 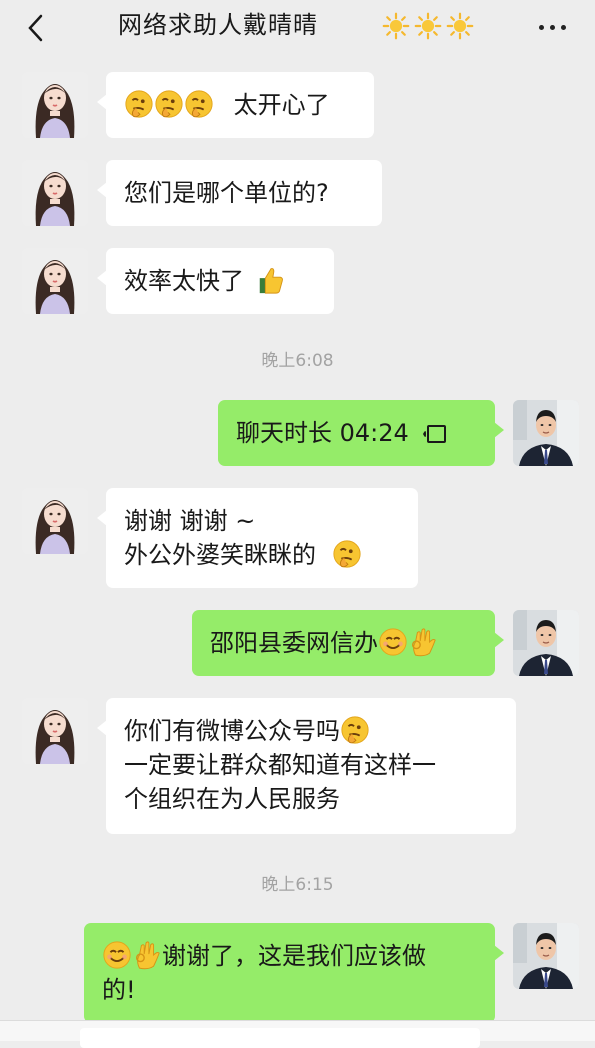 I want to click on message-text-line: 个组织在为人民服务, so click(x=232, y=799).